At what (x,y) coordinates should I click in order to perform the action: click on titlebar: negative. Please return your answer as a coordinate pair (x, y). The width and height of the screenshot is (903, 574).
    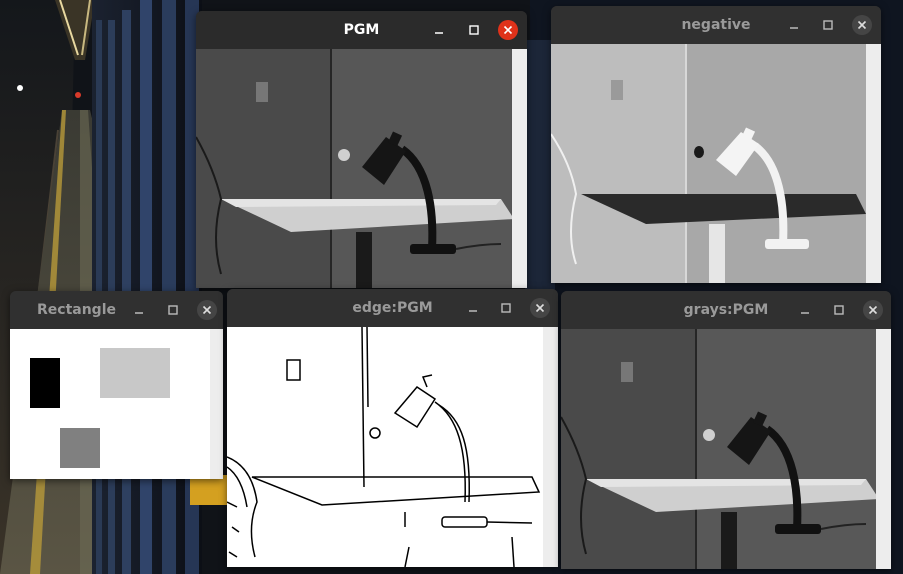
    Looking at the image, I should click on (716, 25).